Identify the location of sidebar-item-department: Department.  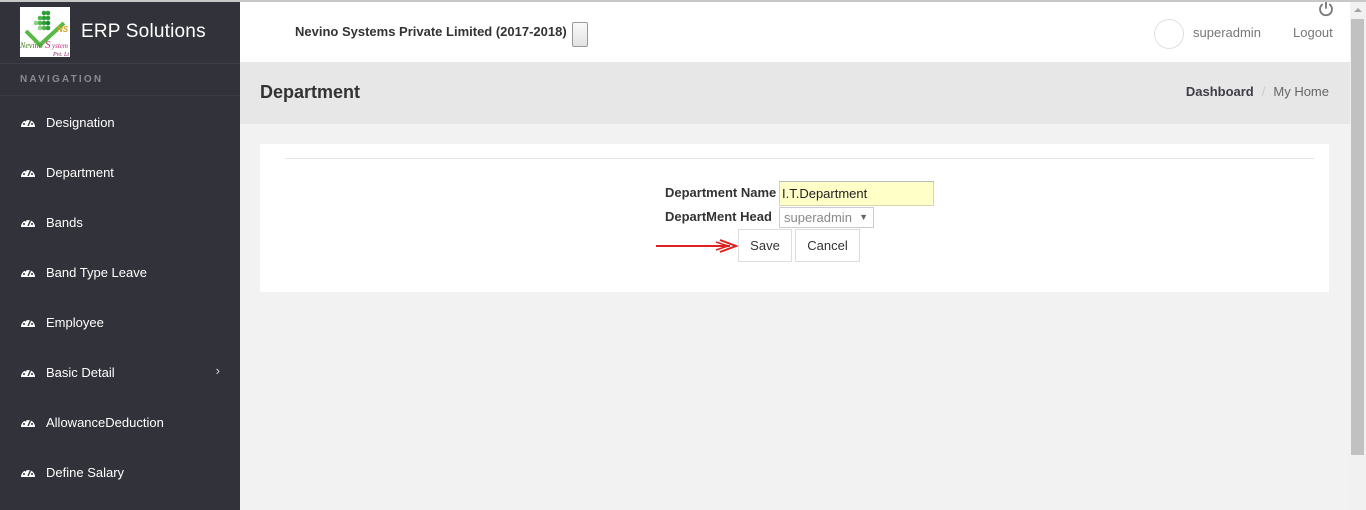
(120, 172).